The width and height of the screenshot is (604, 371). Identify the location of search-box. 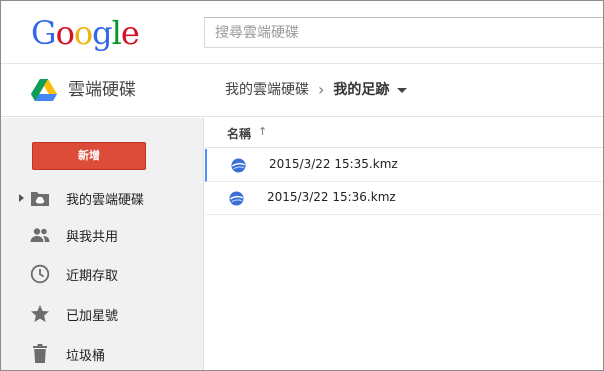
(403, 32).